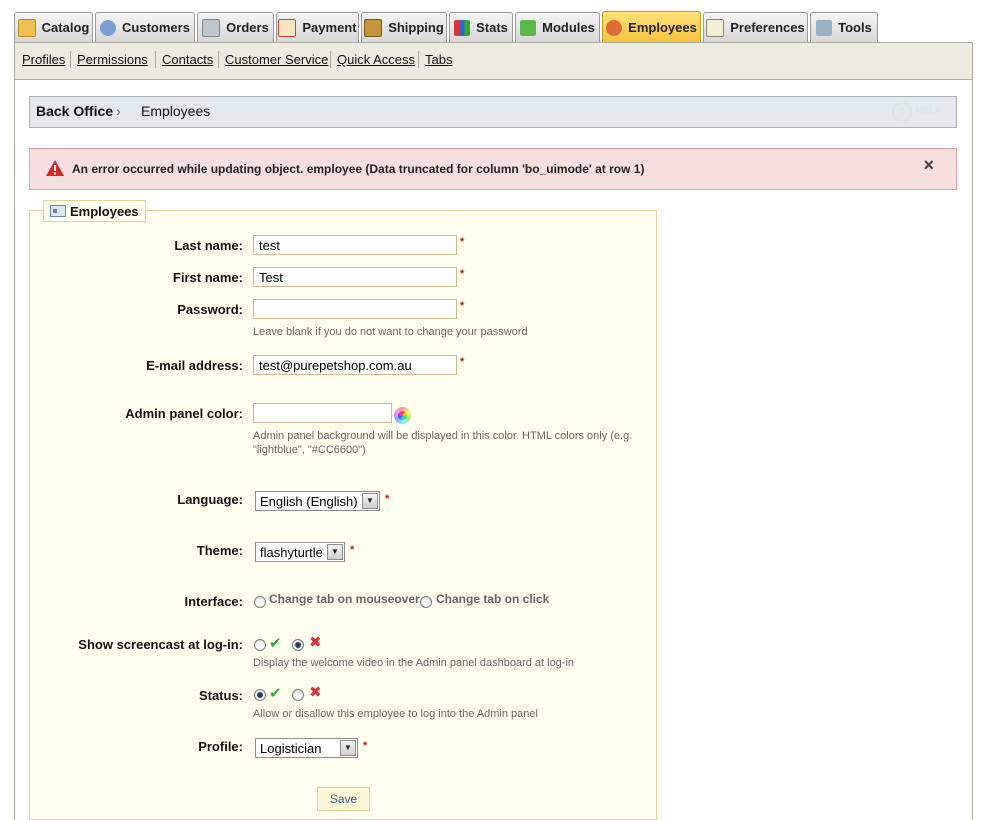 The width and height of the screenshot is (985, 820). Describe the element at coordinates (355, 277) in the screenshot. I see `first-name-input` at that location.